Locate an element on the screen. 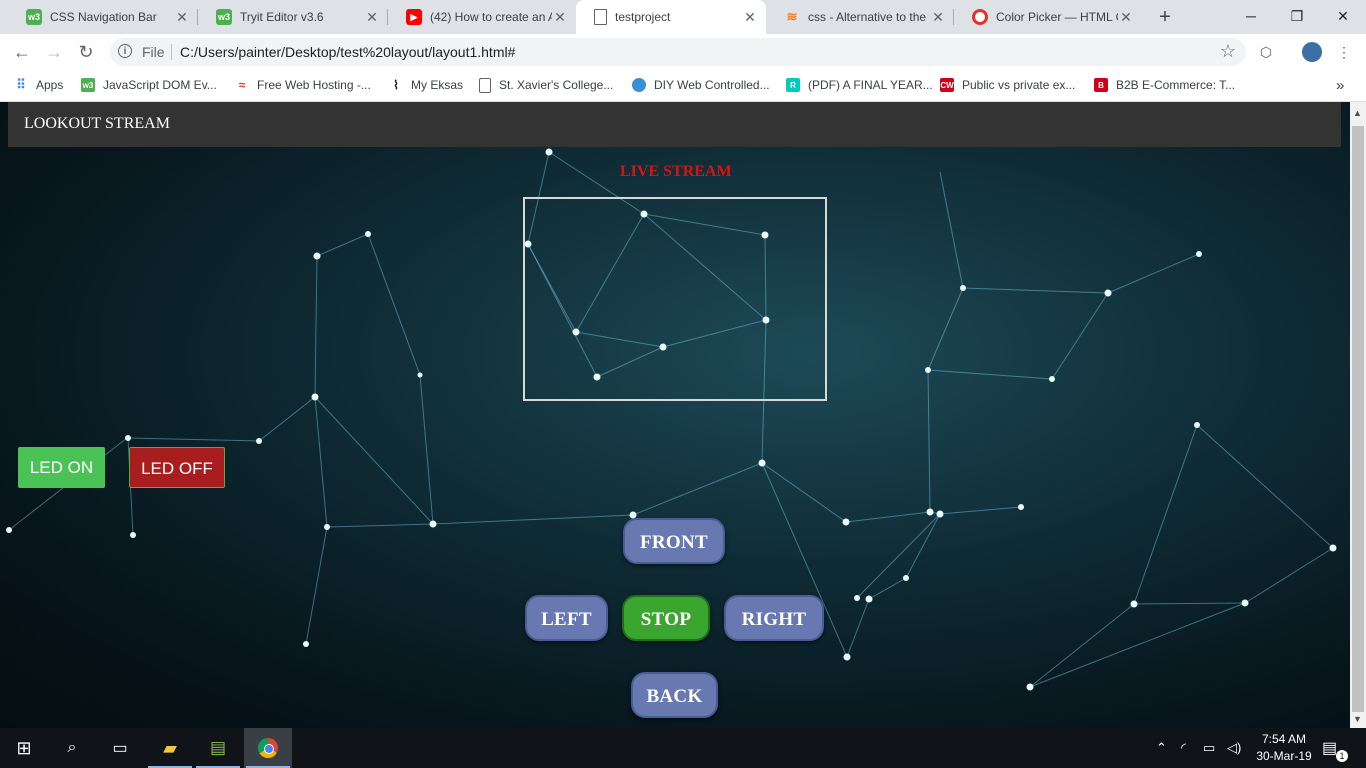 The height and width of the screenshot is (768, 1366). b2b-icon: B is located at coordinates (1101, 85).